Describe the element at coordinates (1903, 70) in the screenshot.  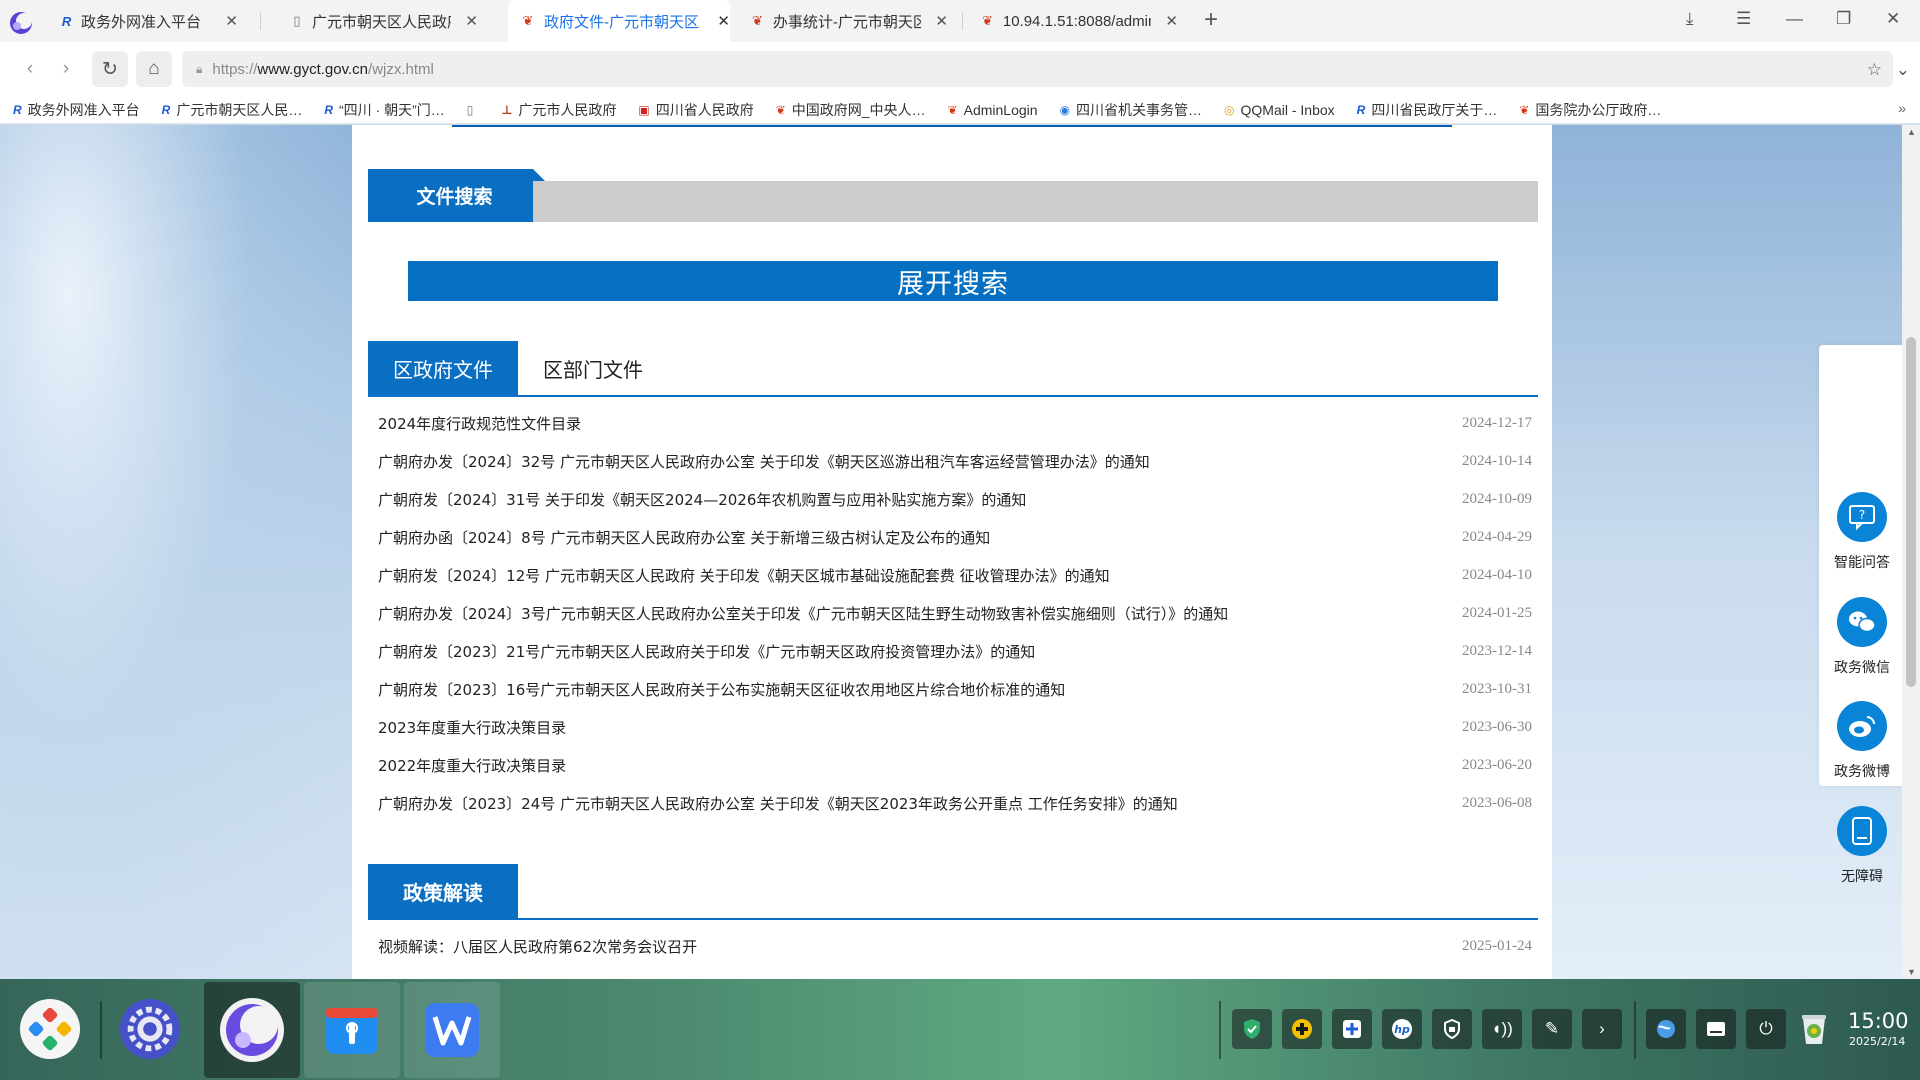
I see `chevron-down-icon: ⌄` at that location.